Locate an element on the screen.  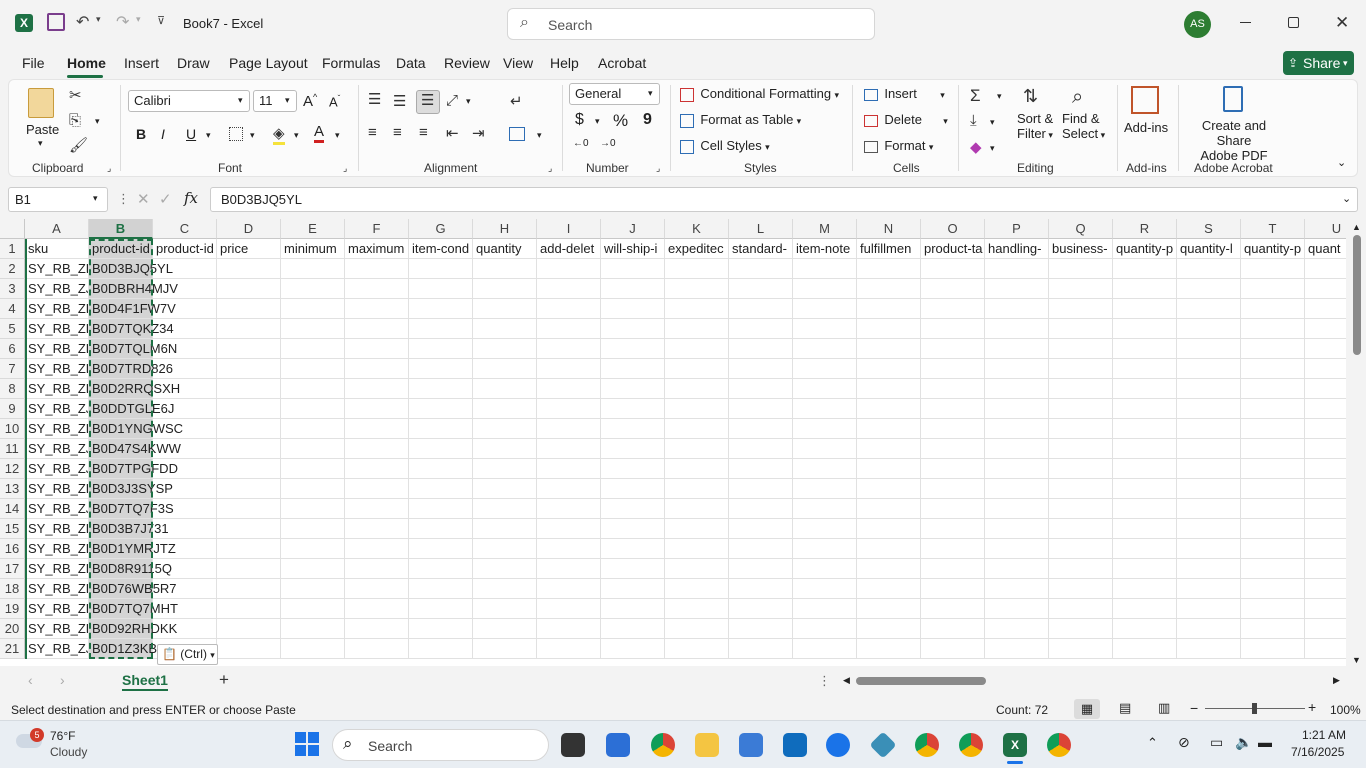
calculator-icon is located at coordinates (751, 745).